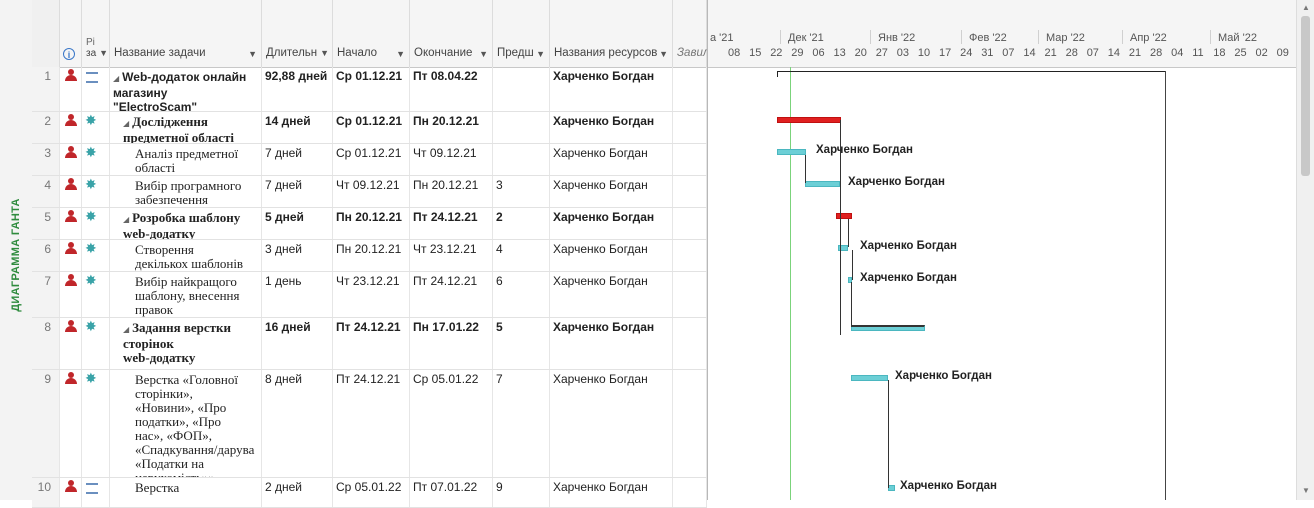  I want to click on scroll-down-icon: ▼, so click(1306, 490).